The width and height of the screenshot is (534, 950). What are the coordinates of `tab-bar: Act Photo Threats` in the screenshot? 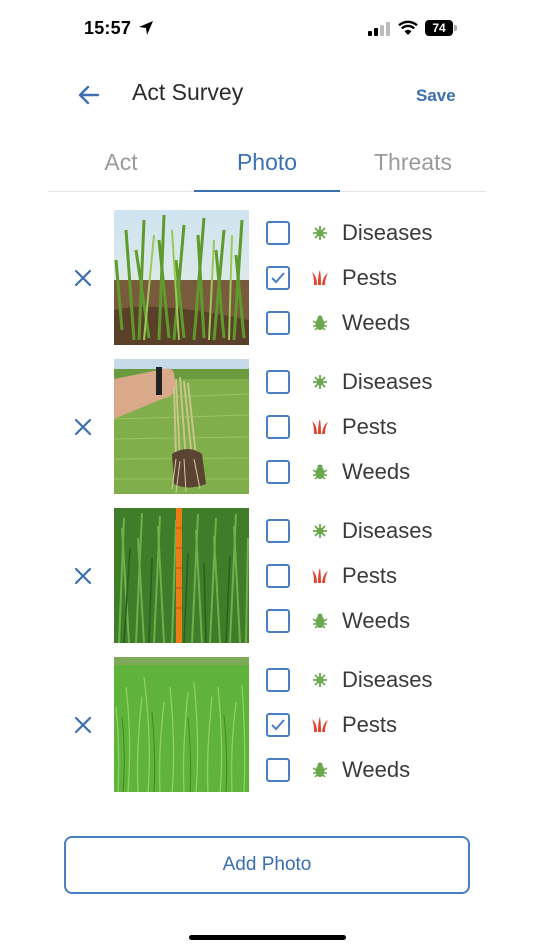 It's located at (267, 166).